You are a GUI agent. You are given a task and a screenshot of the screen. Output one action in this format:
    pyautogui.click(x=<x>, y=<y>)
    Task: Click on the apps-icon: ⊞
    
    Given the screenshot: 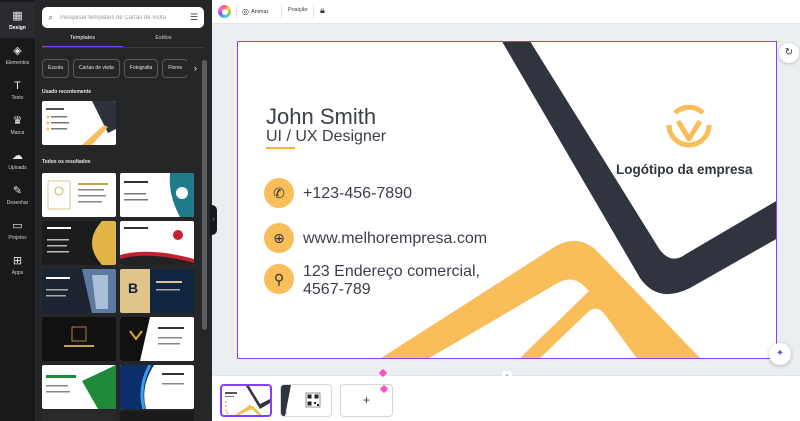 What is the action you would take?
    pyautogui.click(x=17, y=260)
    